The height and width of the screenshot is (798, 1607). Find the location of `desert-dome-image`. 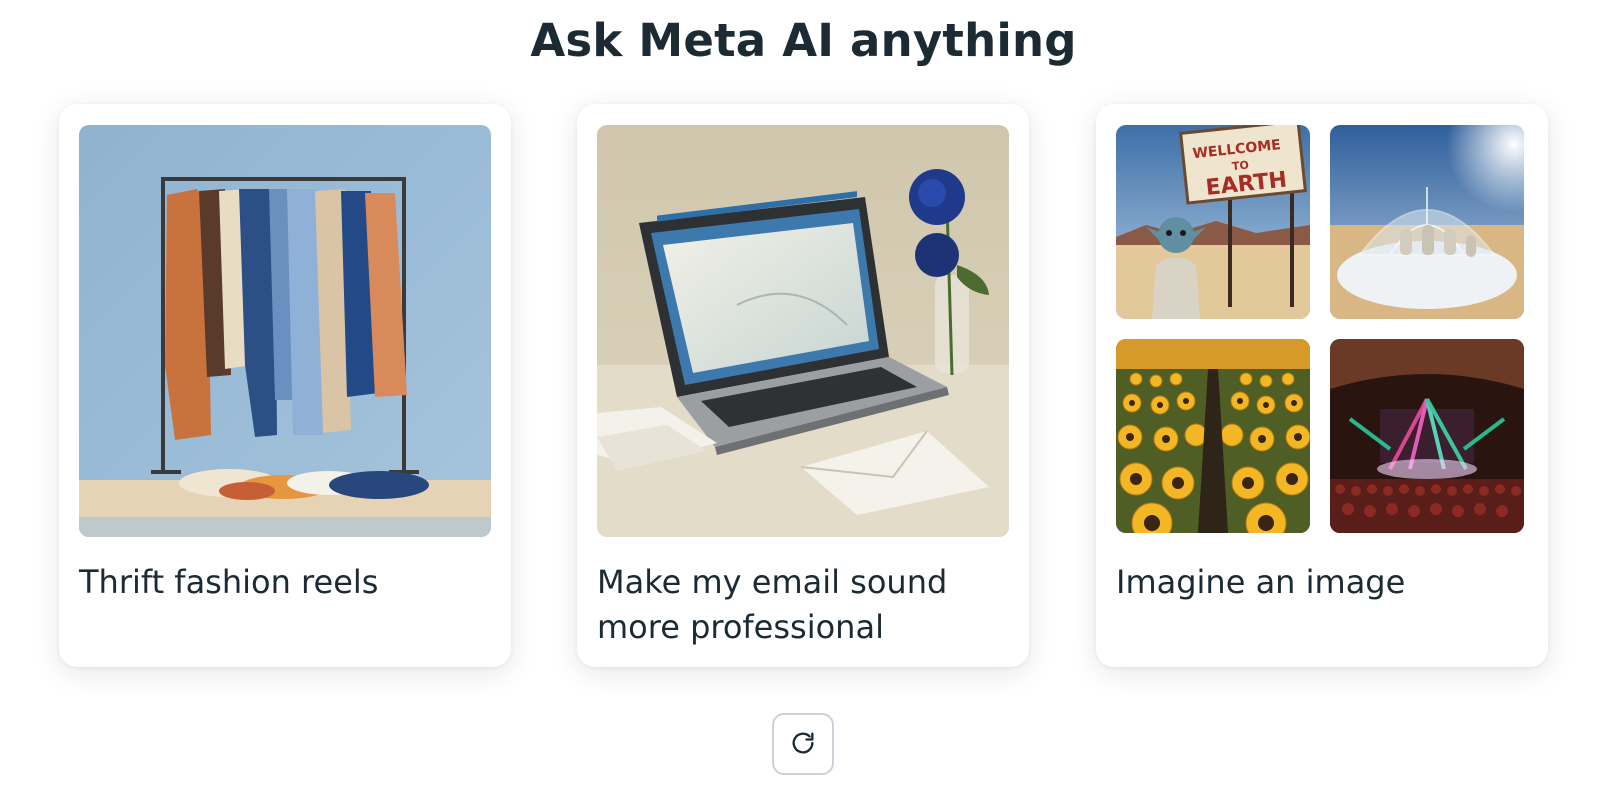

desert-dome-image is located at coordinates (1427, 222).